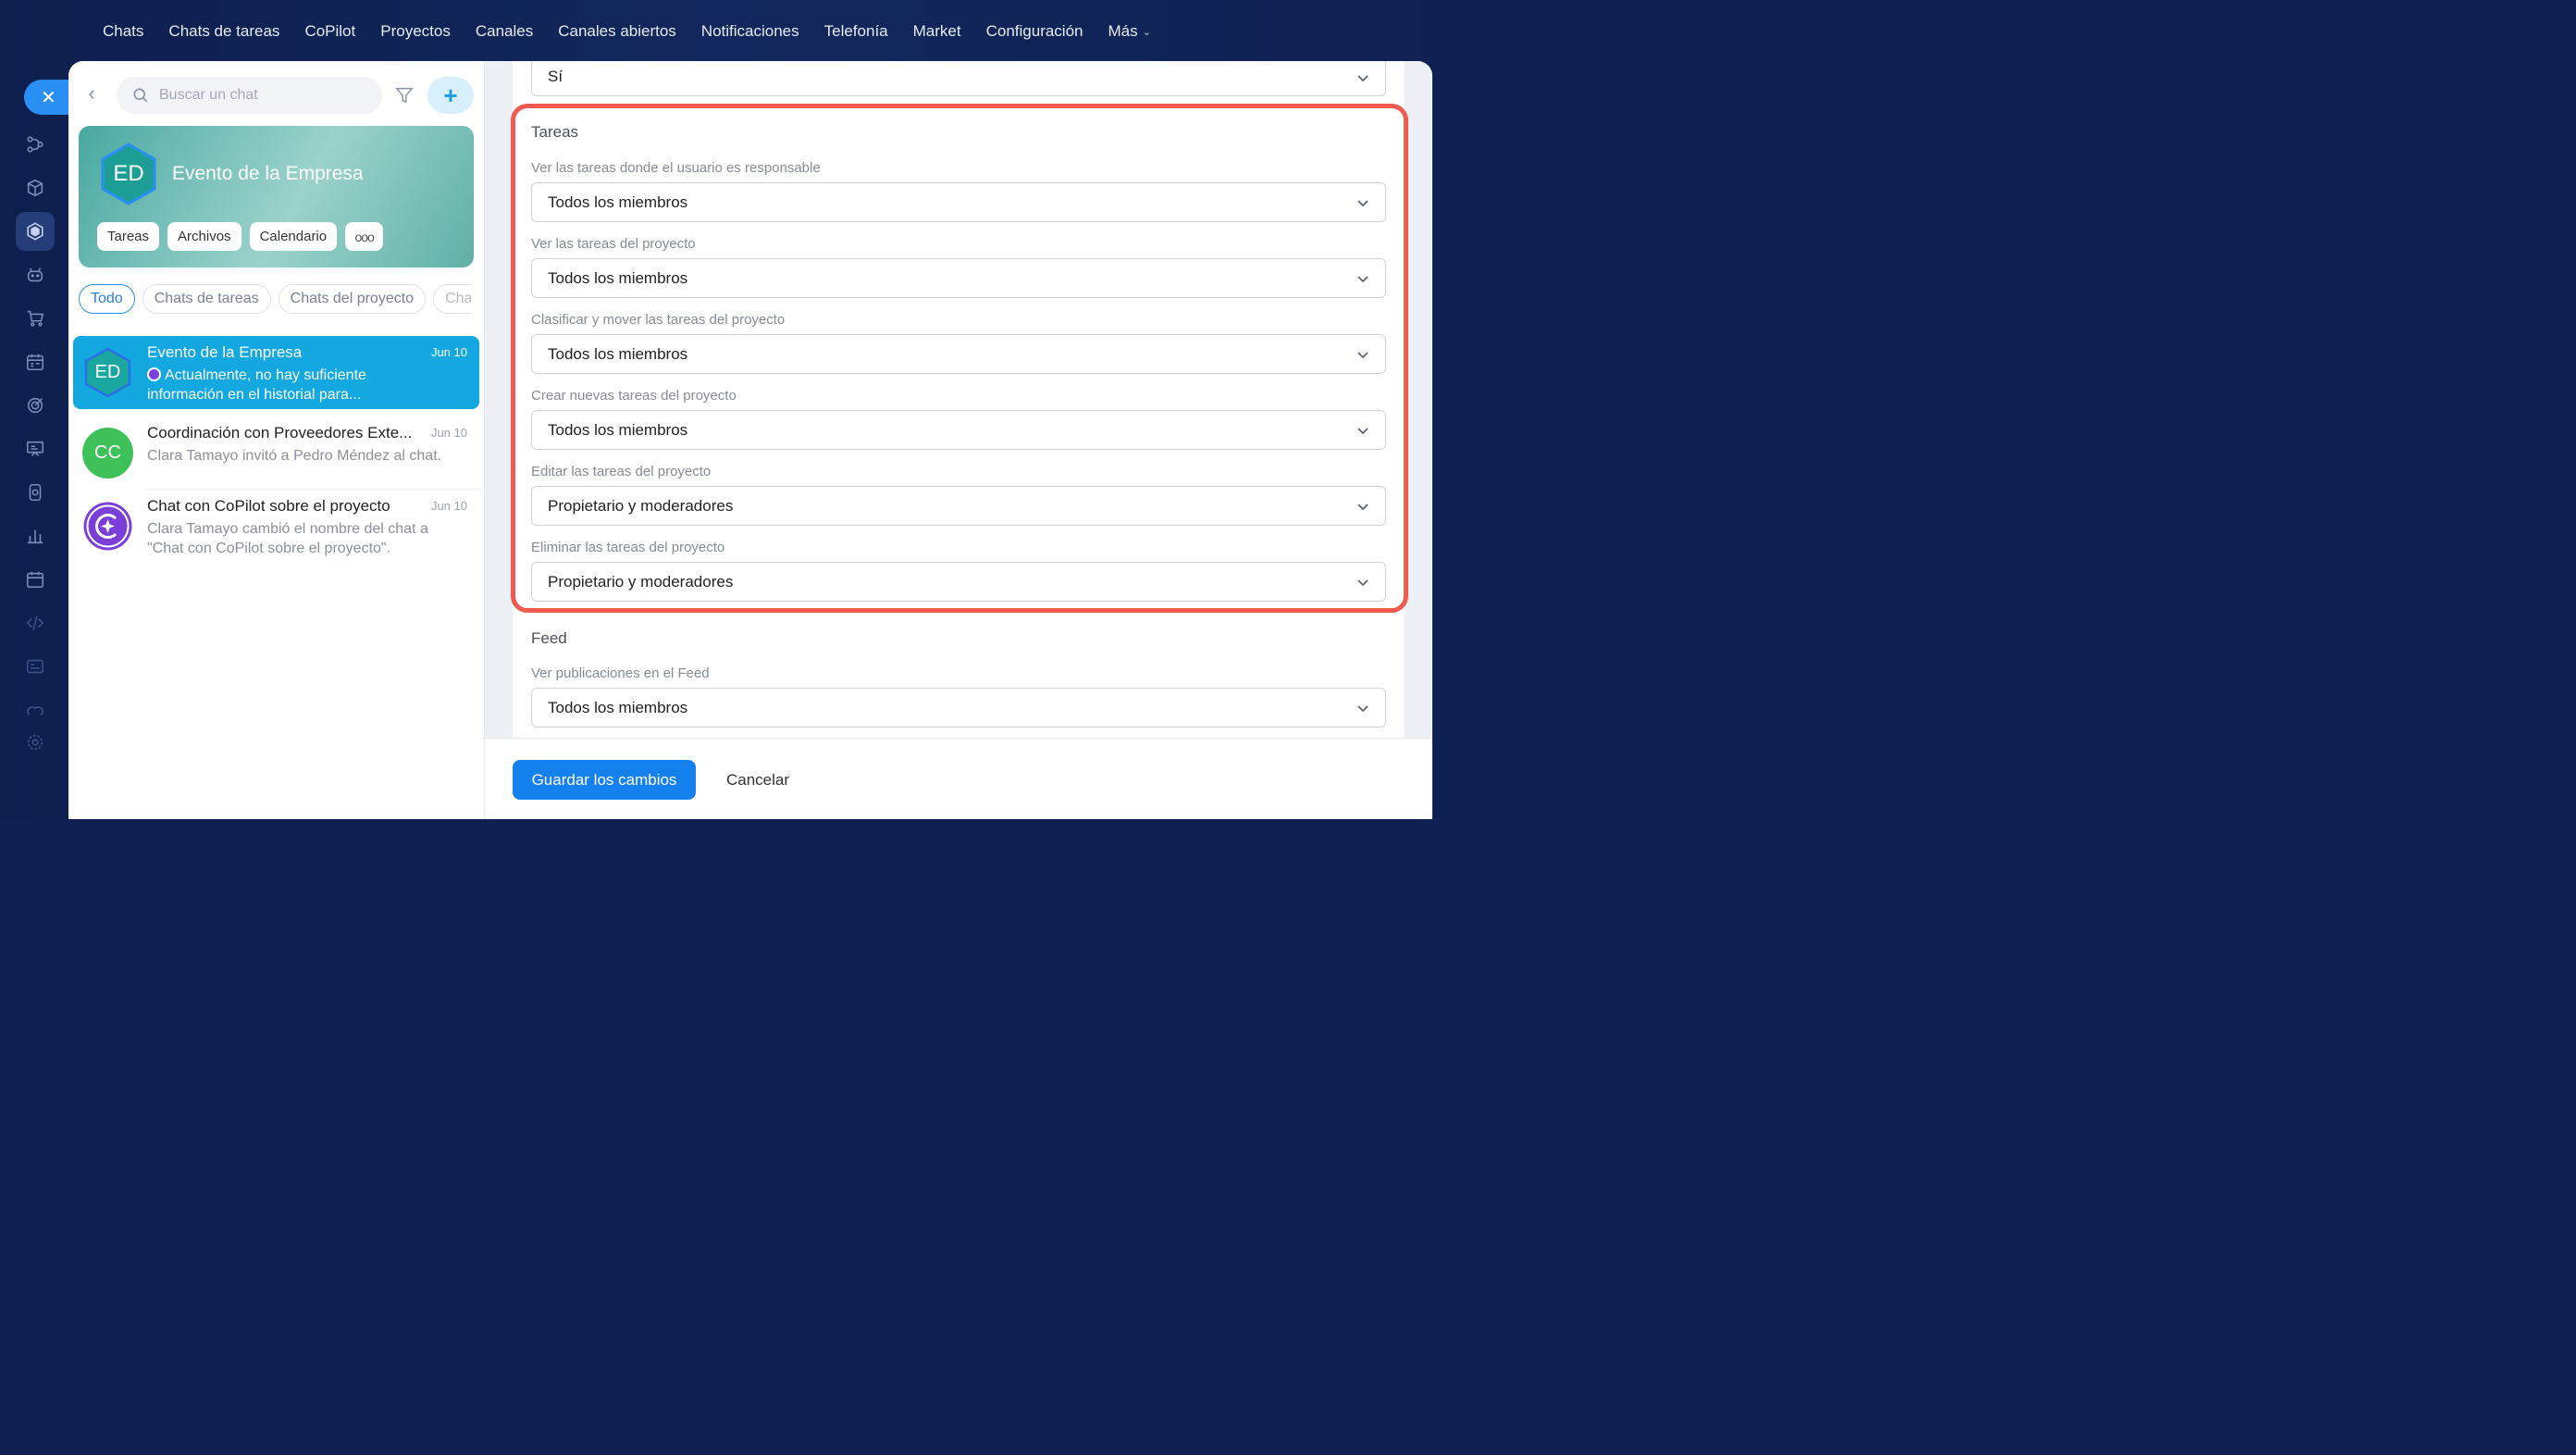 The height and width of the screenshot is (1455, 2576). What do you see at coordinates (108, 526) in the screenshot?
I see `copilot-avatar-icon` at bounding box center [108, 526].